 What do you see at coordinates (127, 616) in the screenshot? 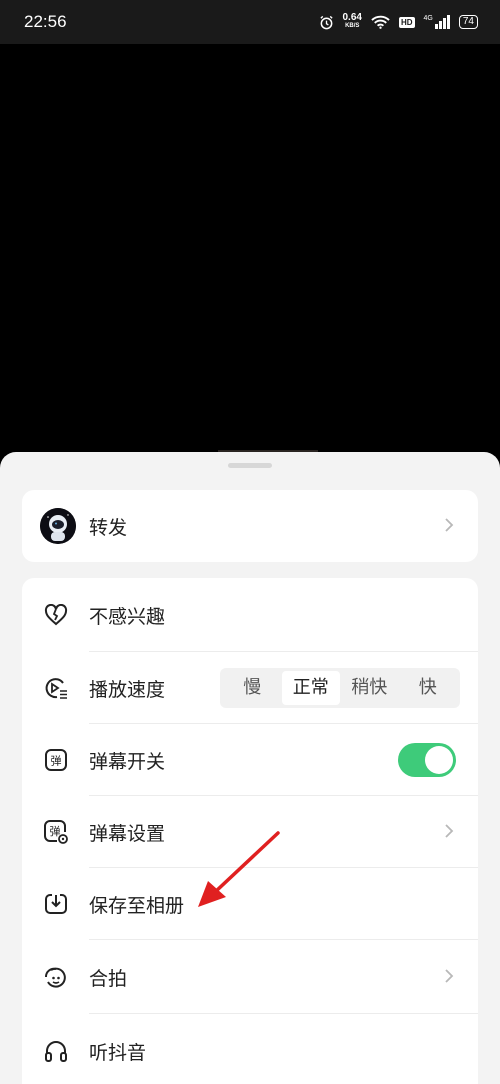
I see `not-interested-label: 不感兴趣` at bounding box center [127, 616].